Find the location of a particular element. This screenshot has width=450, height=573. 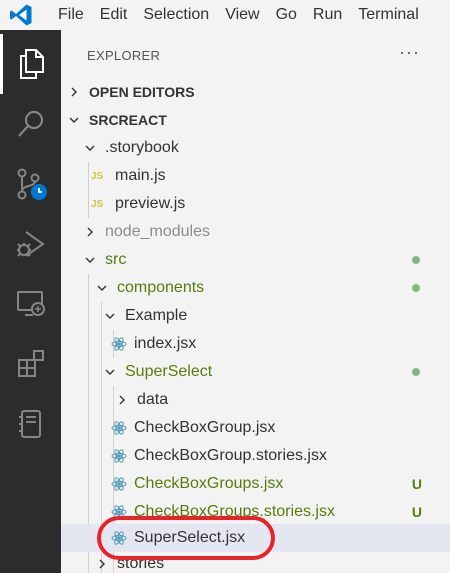

tree-folder-superselect: SuperSelect is located at coordinates (255, 372).